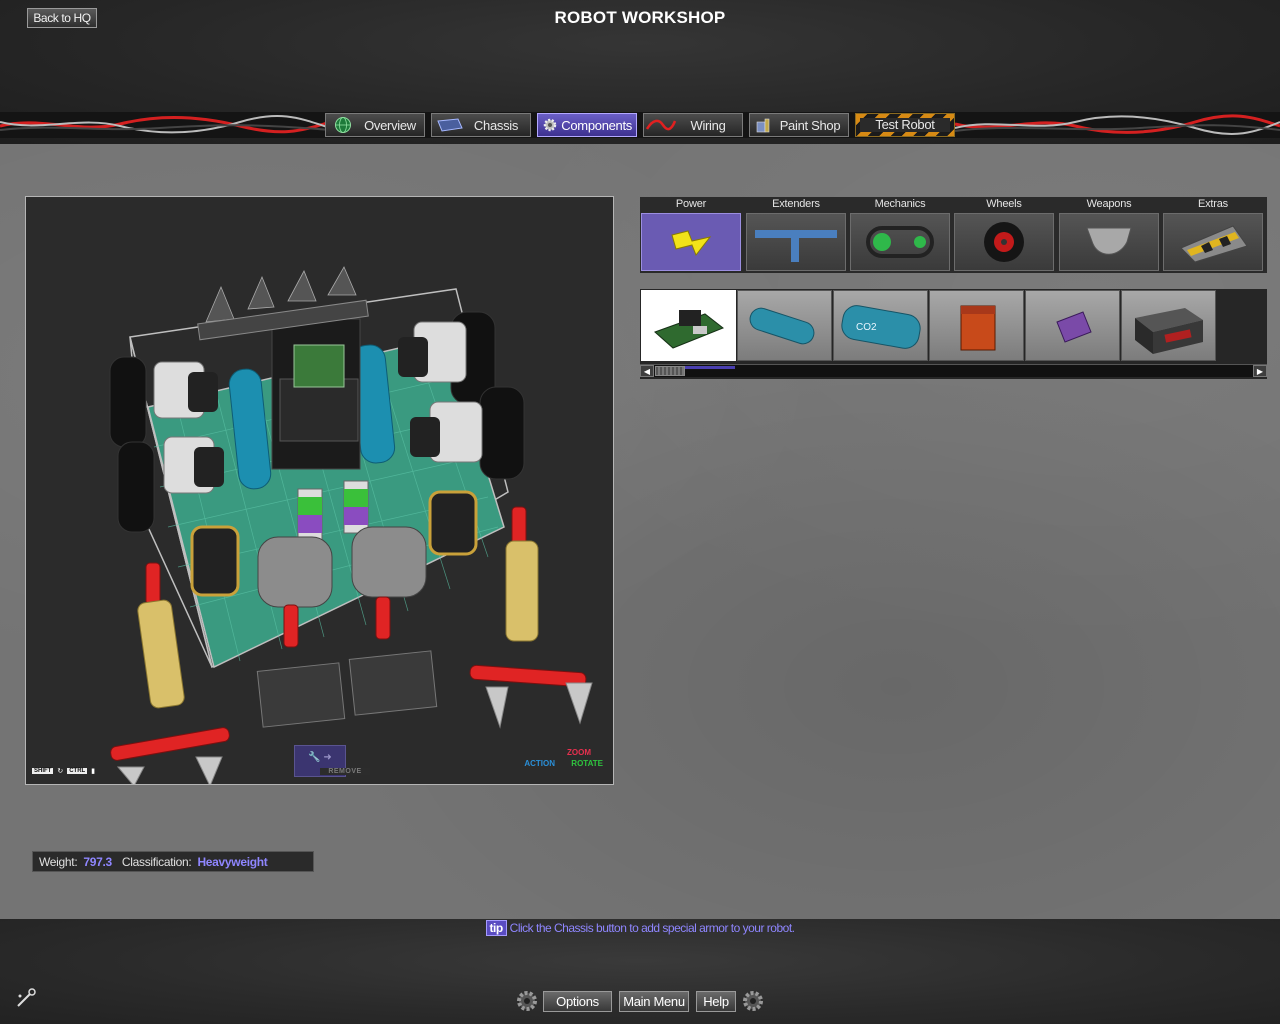 This screenshot has height=1024, width=1280. I want to click on part-battery-purple, so click(1072, 325).